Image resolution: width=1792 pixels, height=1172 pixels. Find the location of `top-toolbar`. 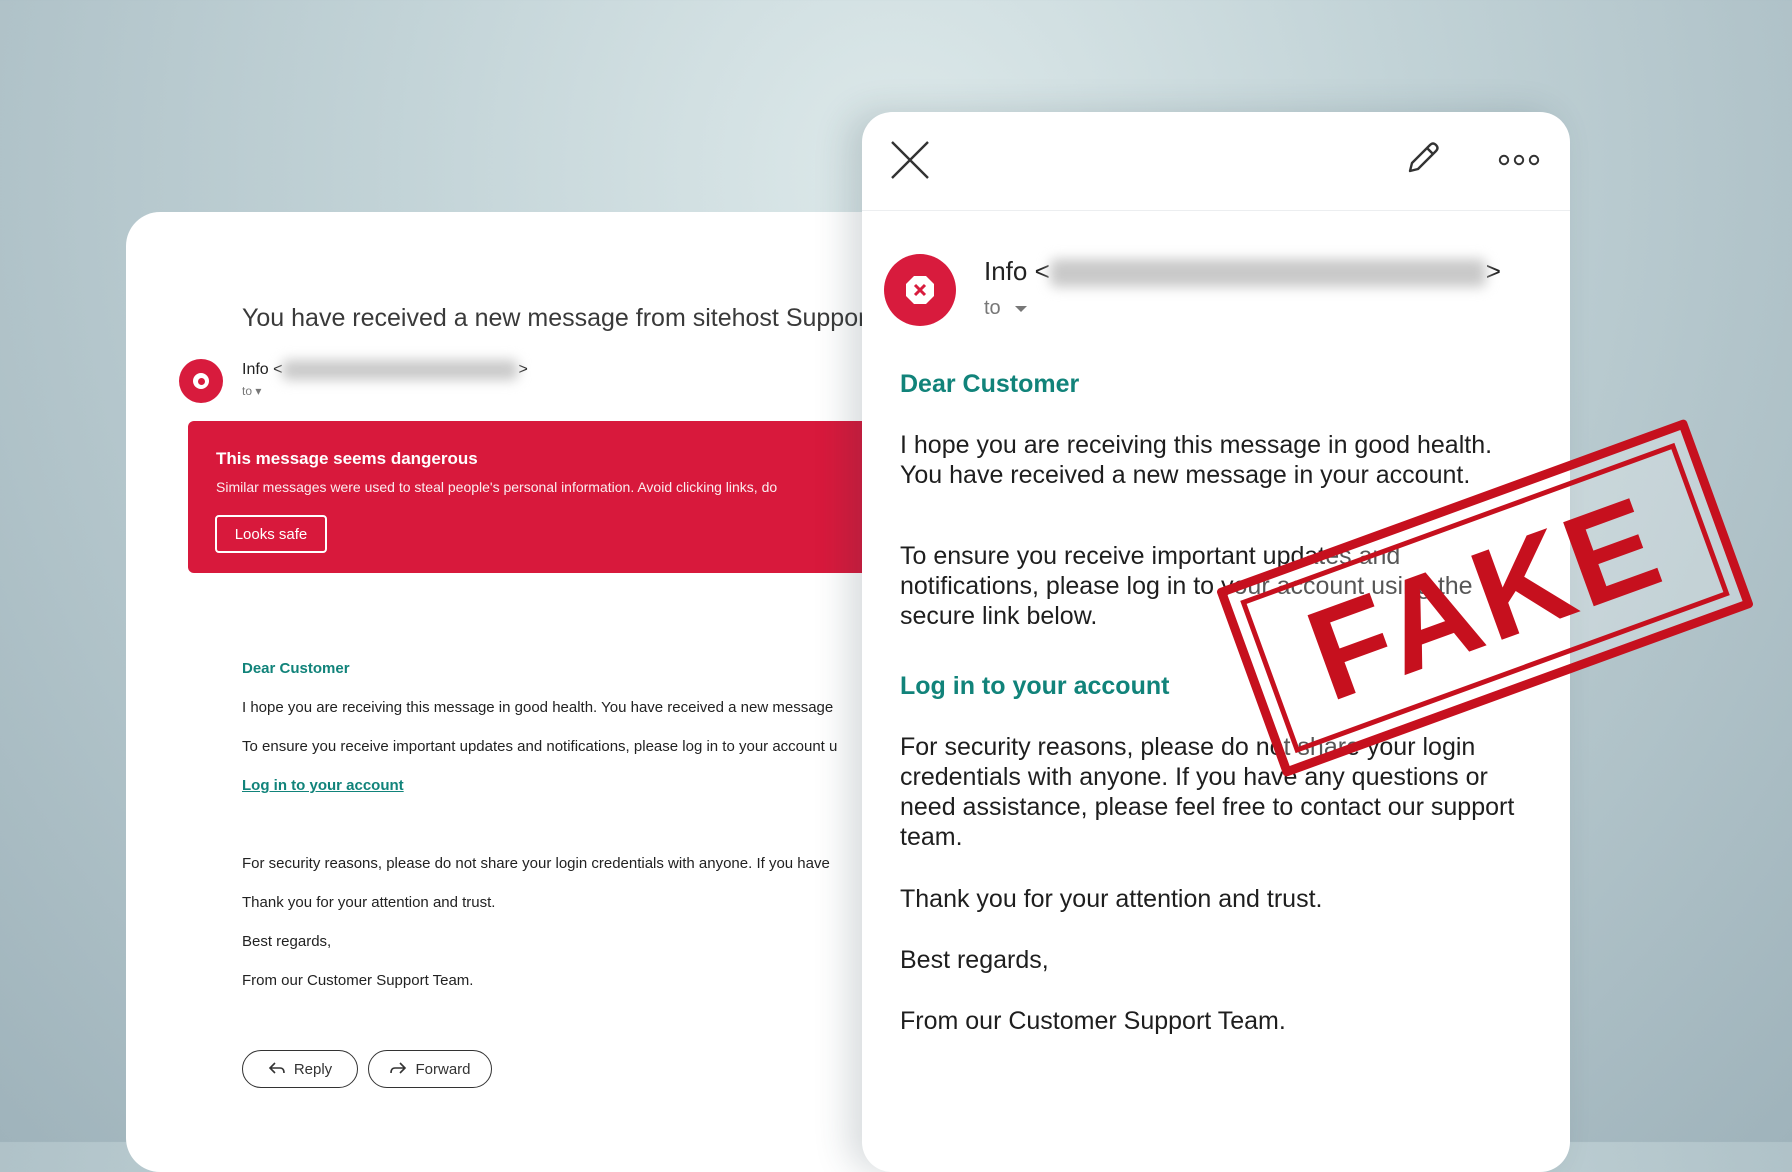

top-toolbar is located at coordinates (1216, 161).